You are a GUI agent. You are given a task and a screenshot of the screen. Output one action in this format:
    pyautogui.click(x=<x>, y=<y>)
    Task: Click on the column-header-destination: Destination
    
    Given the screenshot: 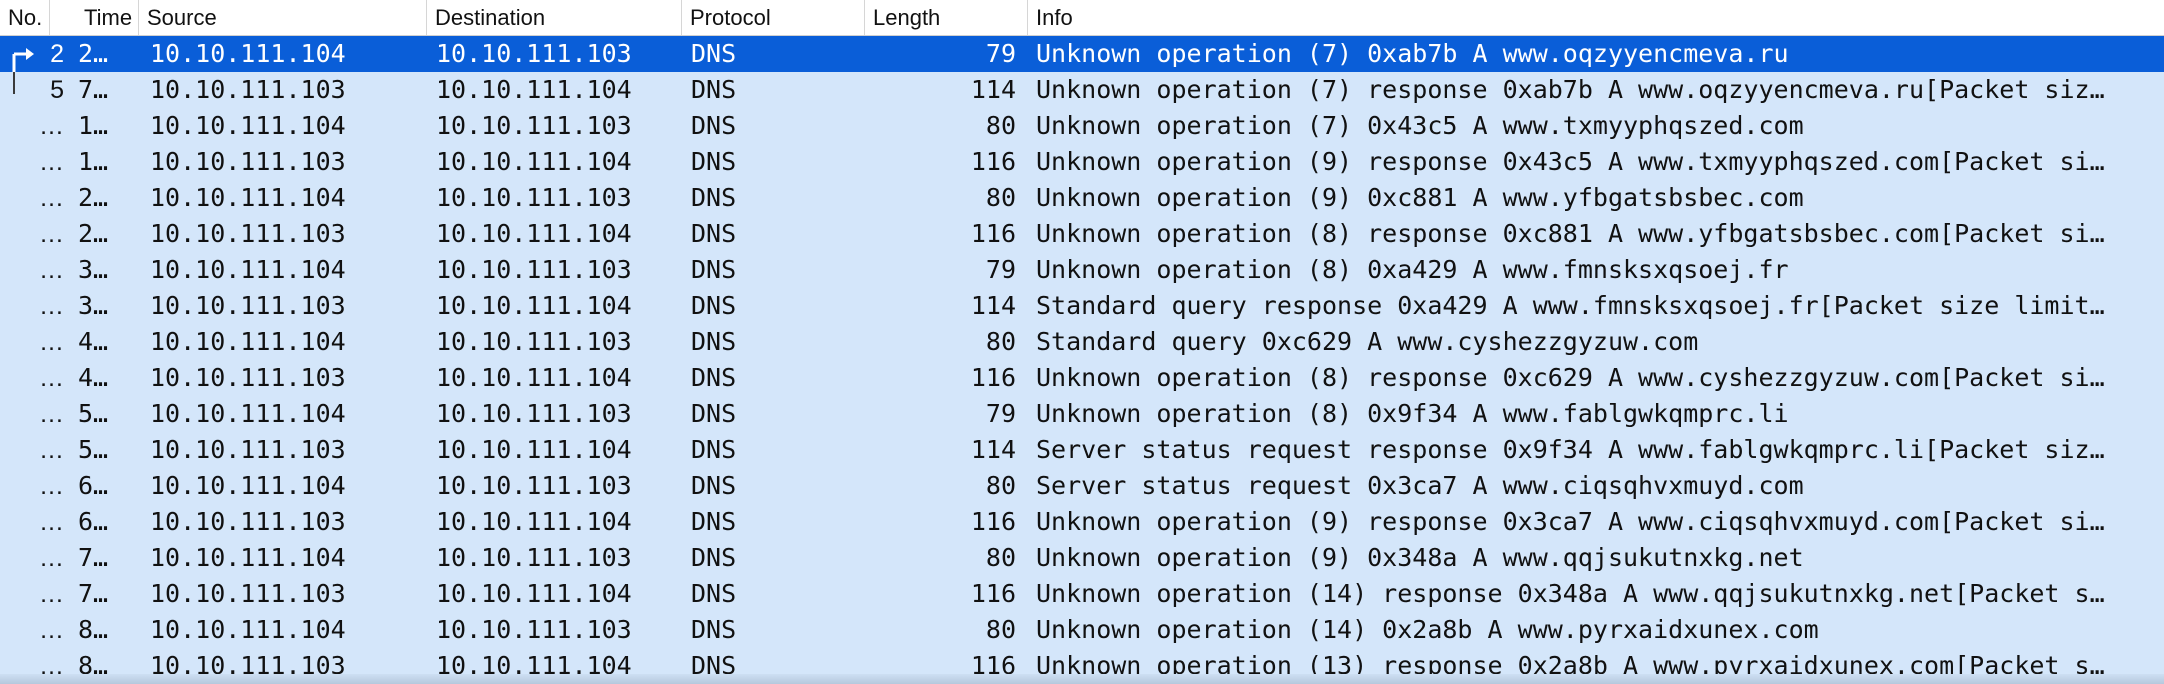 What is the action you would take?
    pyautogui.click(x=554, y=17)
    